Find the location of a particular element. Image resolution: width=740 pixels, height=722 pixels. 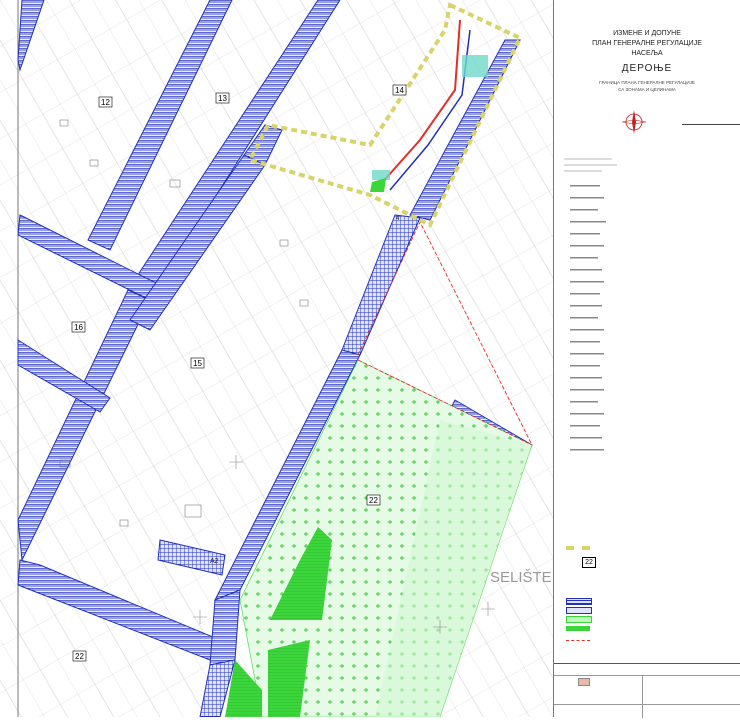

place-name-seliste: SELIŠTE is located at coordinates (521, 577).